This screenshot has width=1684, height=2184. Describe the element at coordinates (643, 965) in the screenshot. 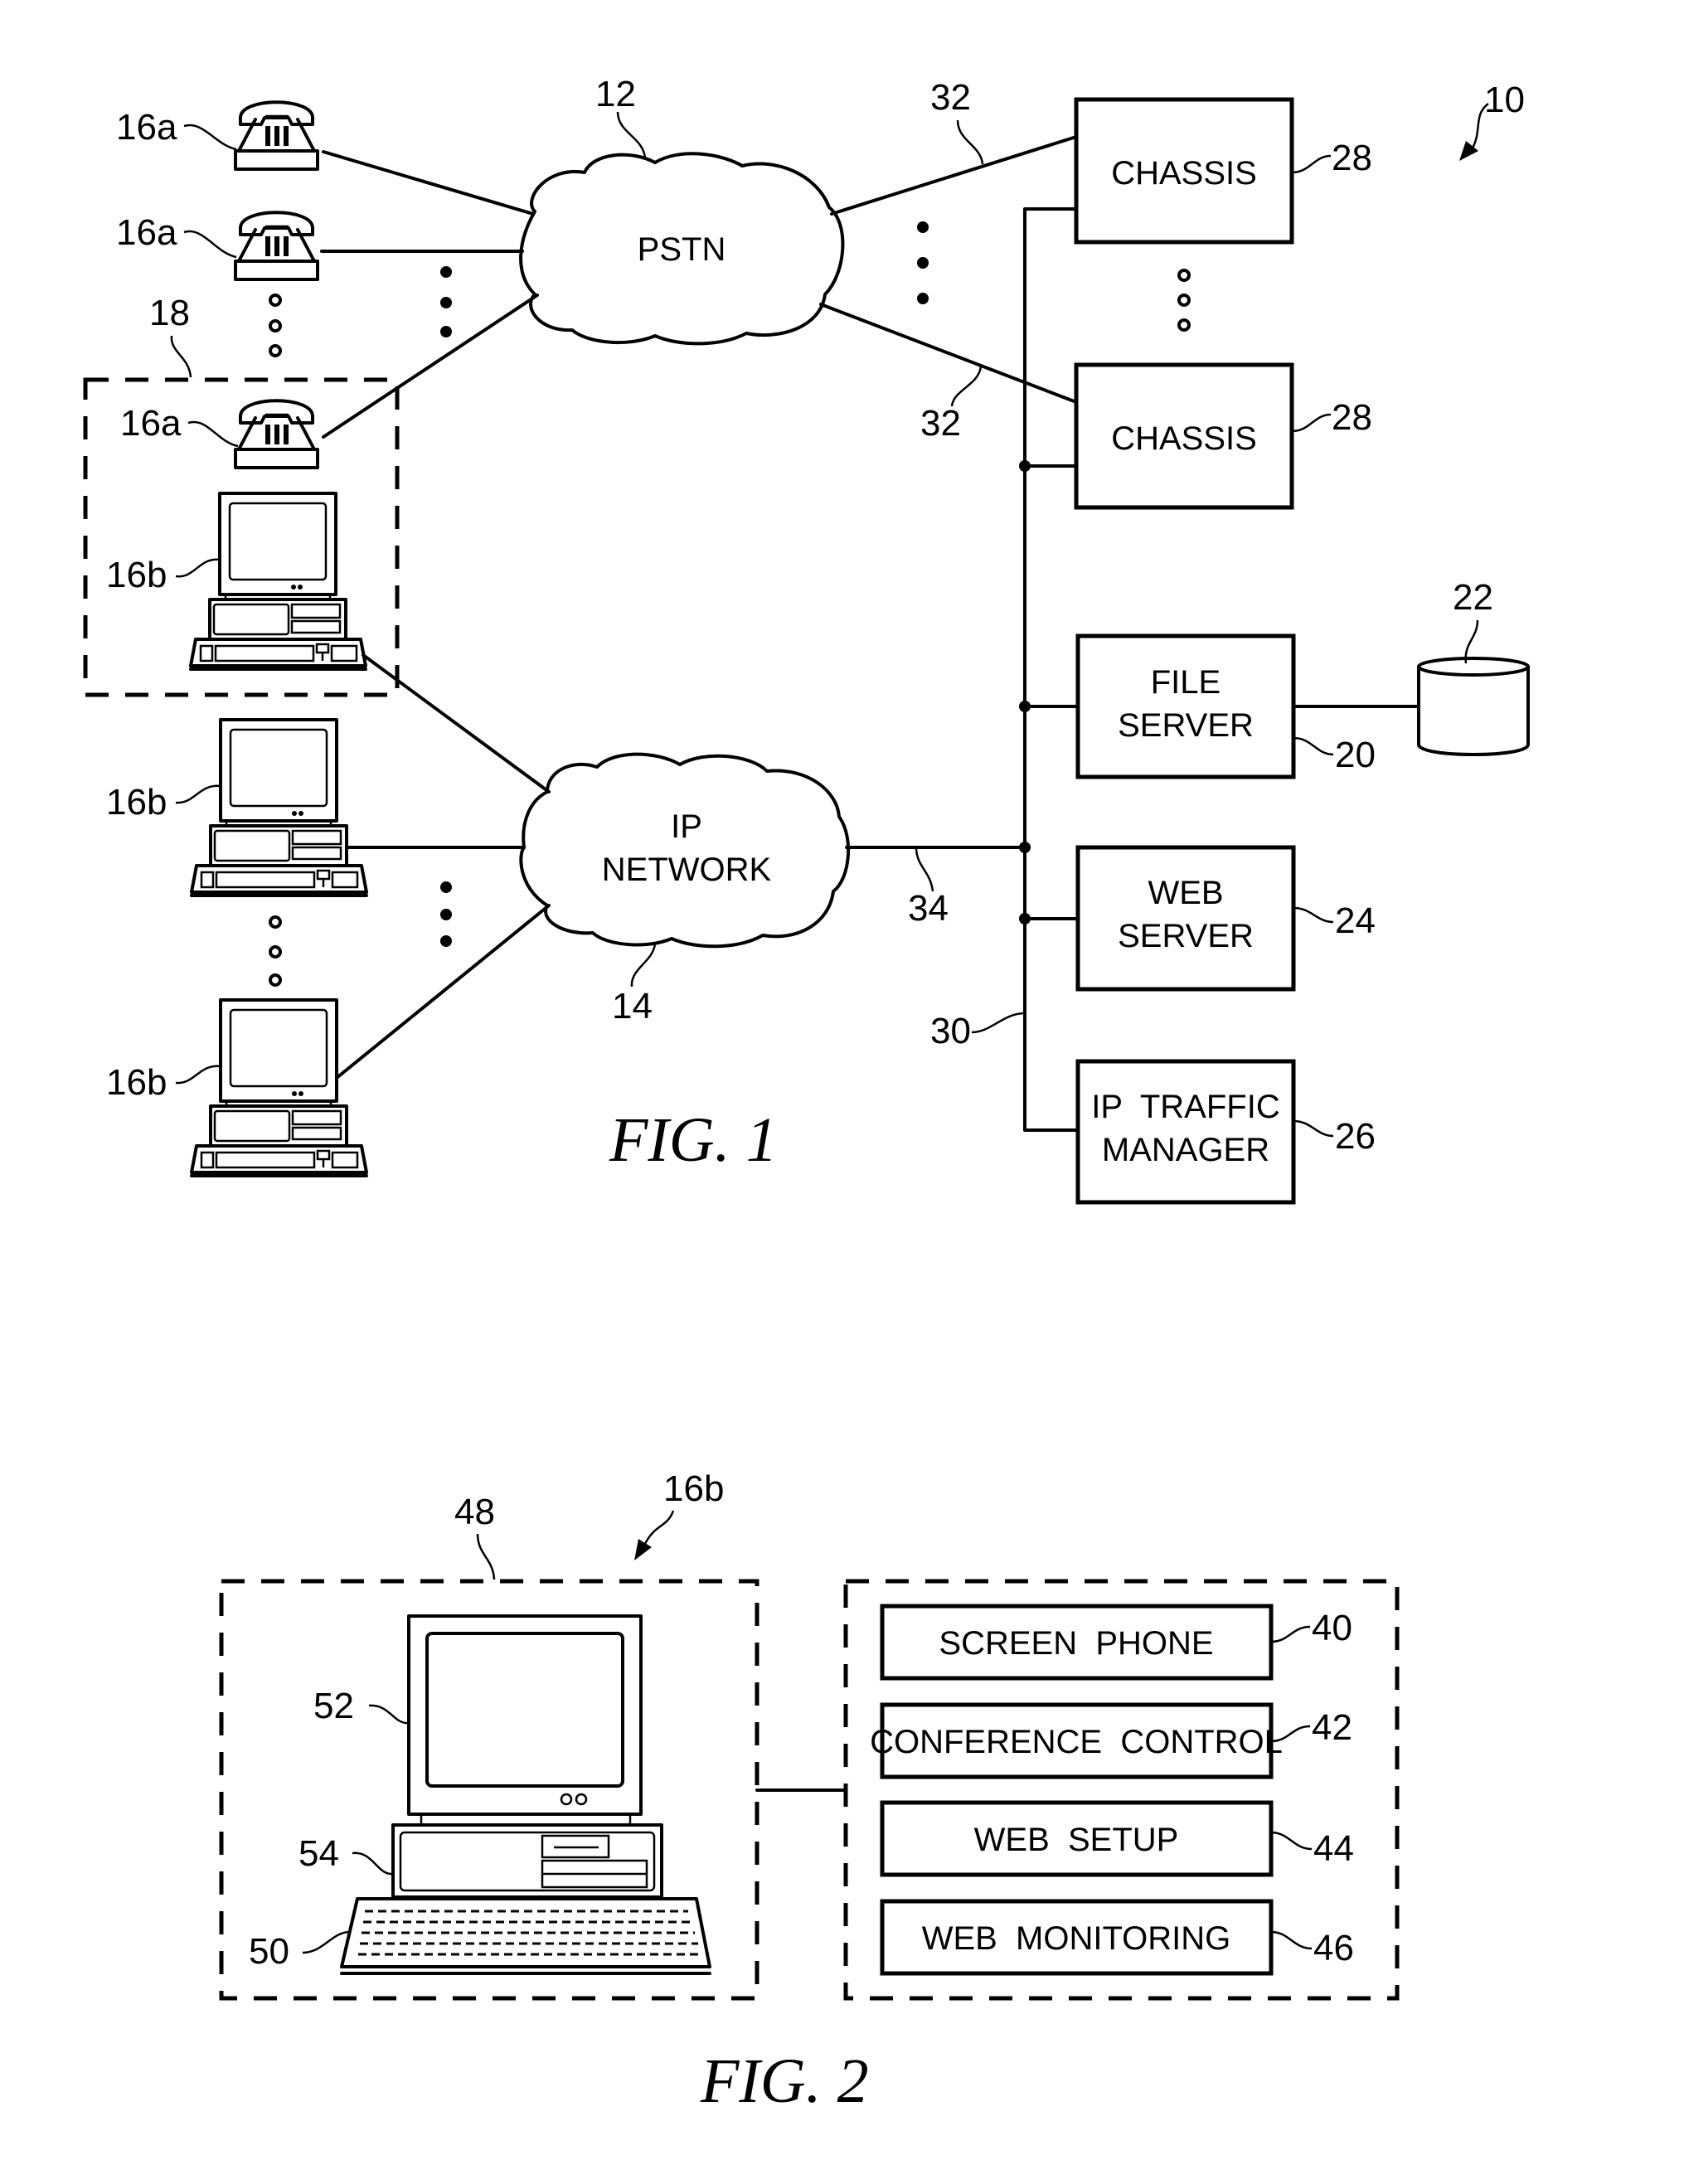

I see `ip-network-ref-leader` at that location.